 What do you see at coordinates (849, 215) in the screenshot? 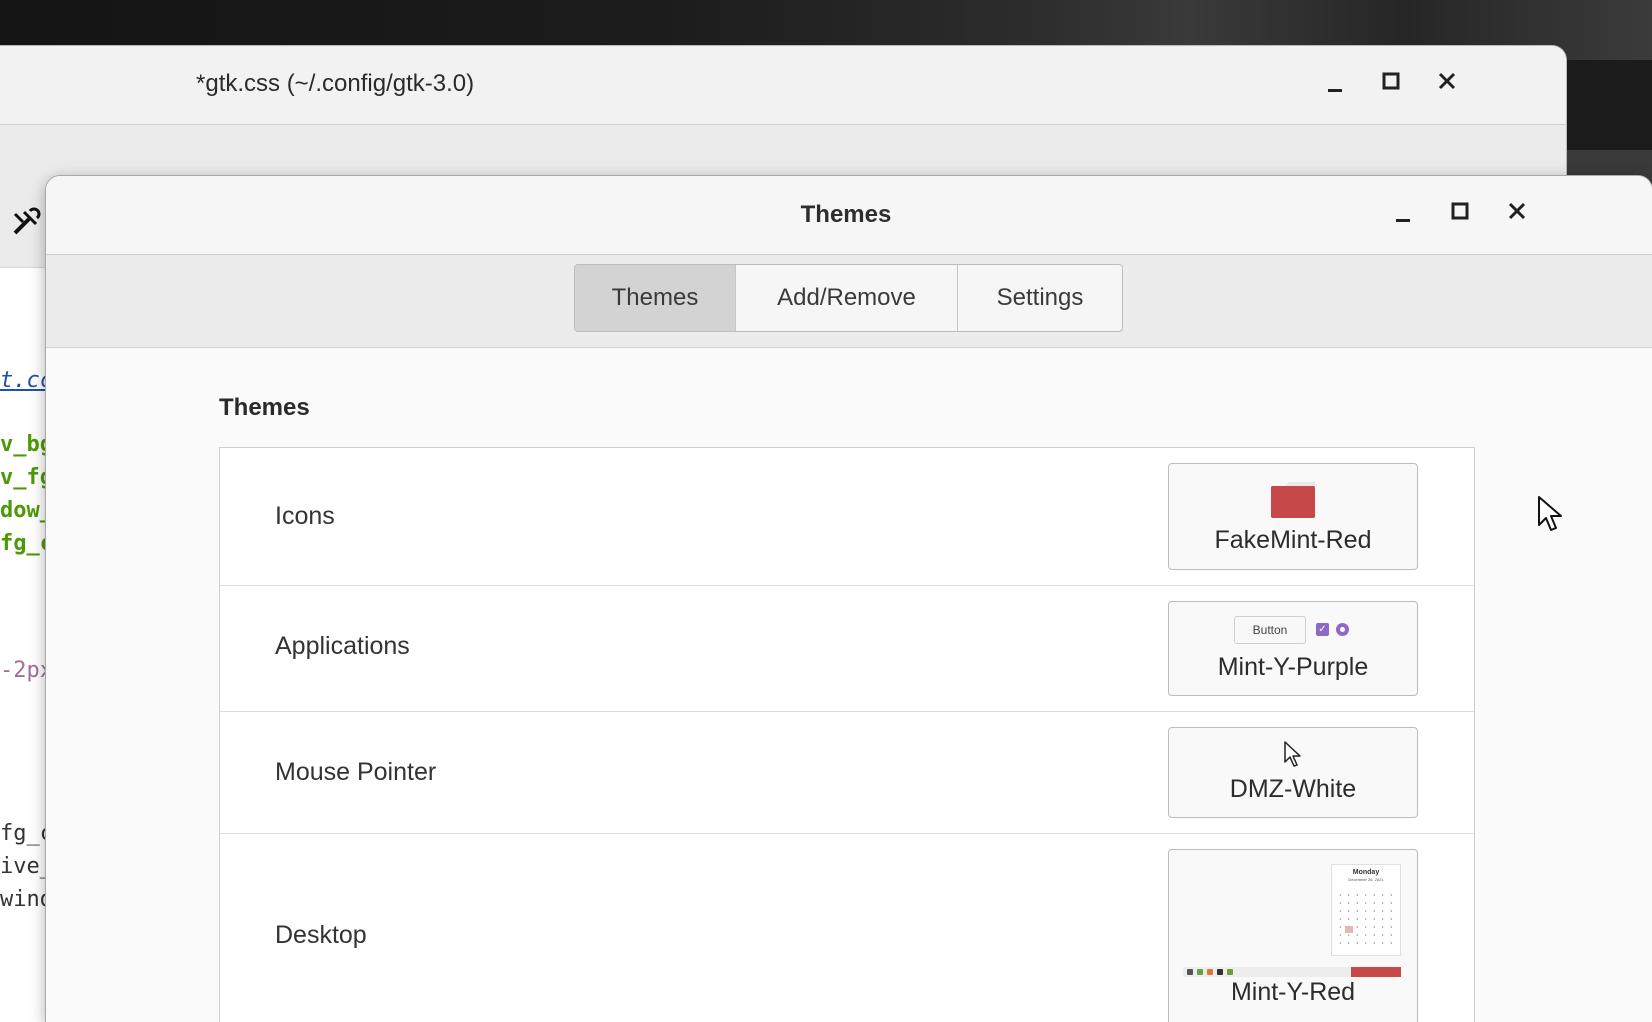
I see `themes-titlebar: Themes` at bounding box center [849, 215].